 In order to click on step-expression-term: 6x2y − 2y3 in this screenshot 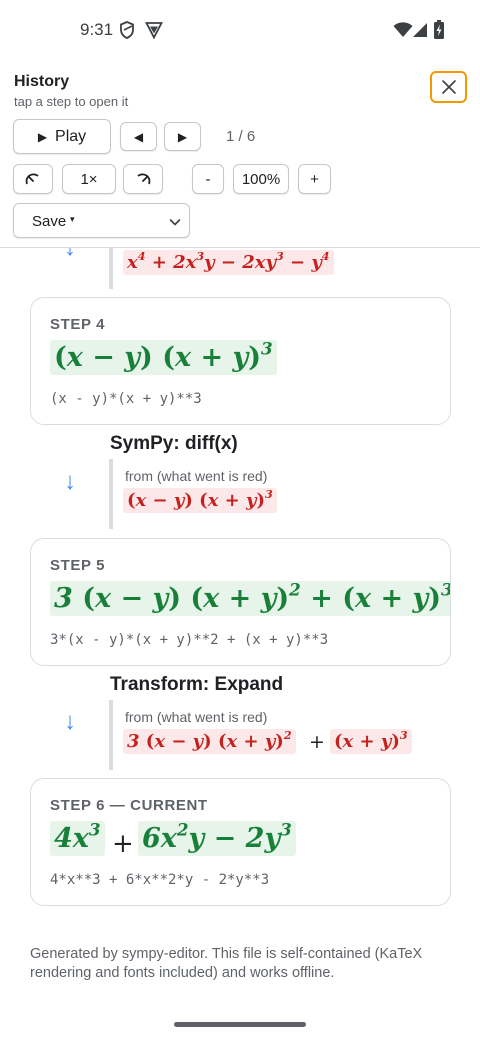, I will do `click(217, 838)`.